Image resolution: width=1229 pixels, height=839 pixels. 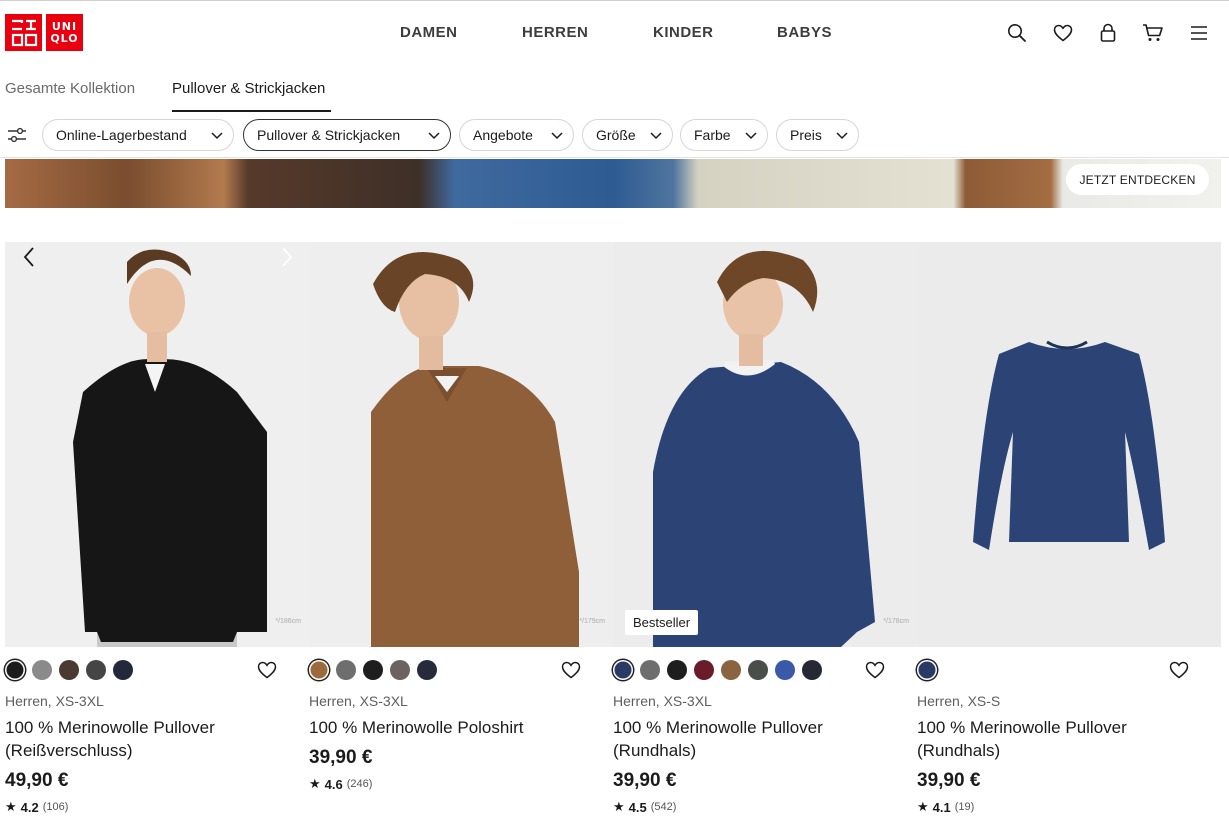 I want to click on wishlist-heart-icon, so click(x=1063, y=33).